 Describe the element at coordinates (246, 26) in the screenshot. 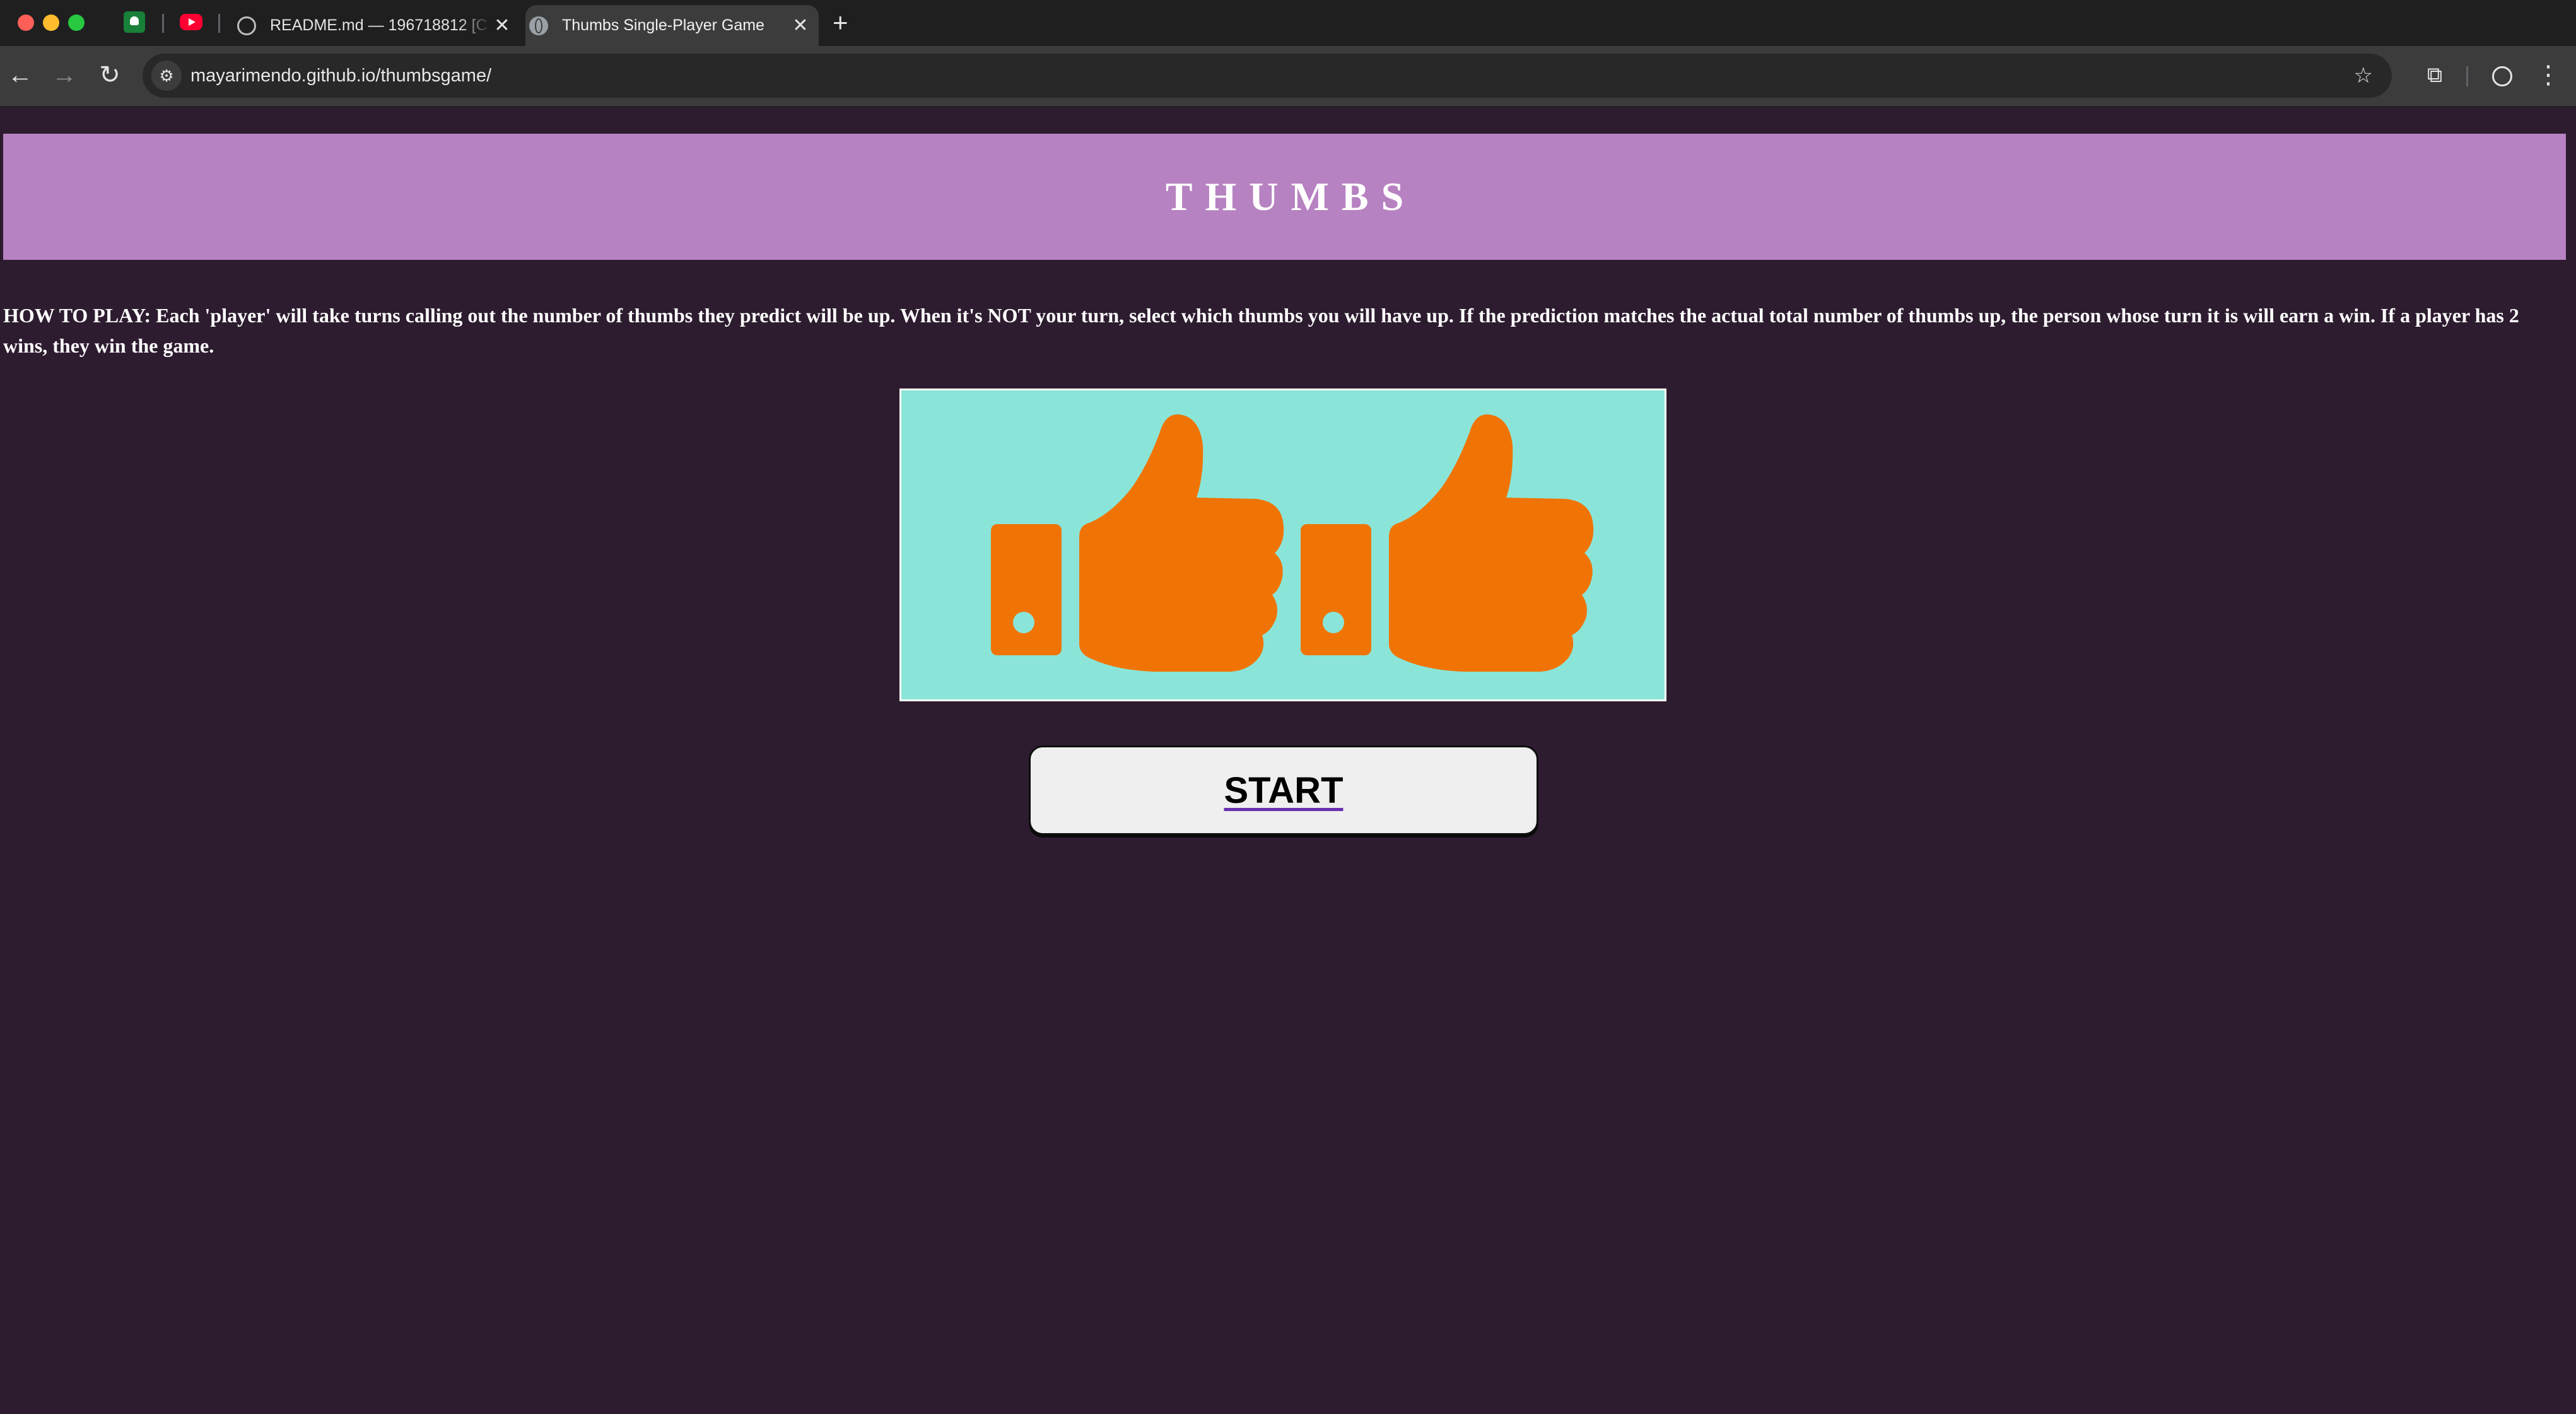

I see `github-icon` at that location.